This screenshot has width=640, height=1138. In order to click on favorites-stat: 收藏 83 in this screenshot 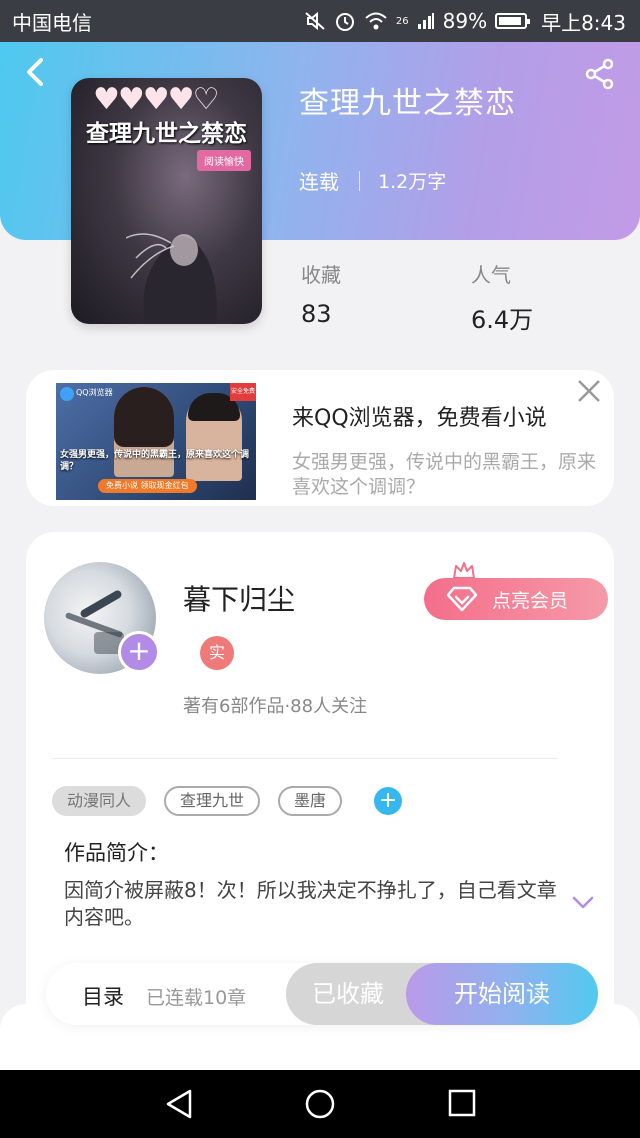, I will do `click(321, 293)`.